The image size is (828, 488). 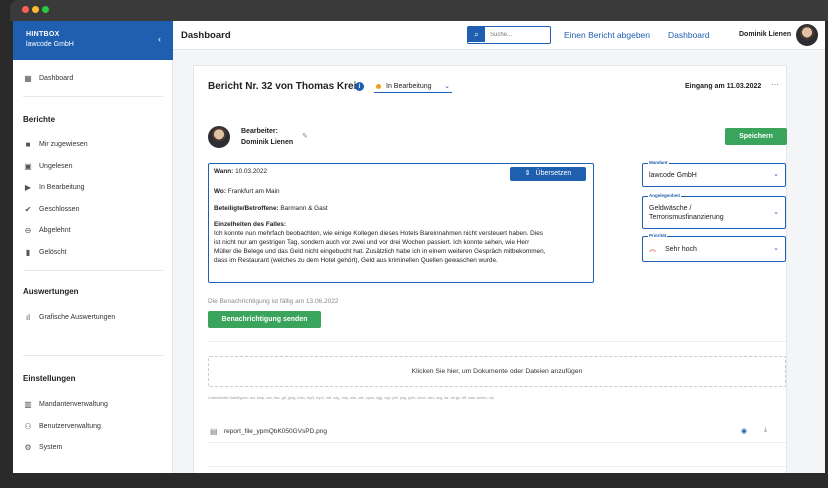 What do you see at coordinates (28, 252) in the screenshot?
I see `trash-icon: ▮` at bounding box center [28, 252].